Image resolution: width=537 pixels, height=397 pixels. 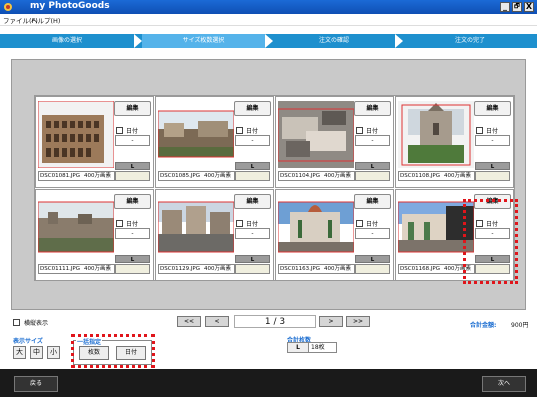 What do you see at coordinates (517, 7) in the screenshot?
I see `maximize-button: 🗗` at bounding box center [517, 7].